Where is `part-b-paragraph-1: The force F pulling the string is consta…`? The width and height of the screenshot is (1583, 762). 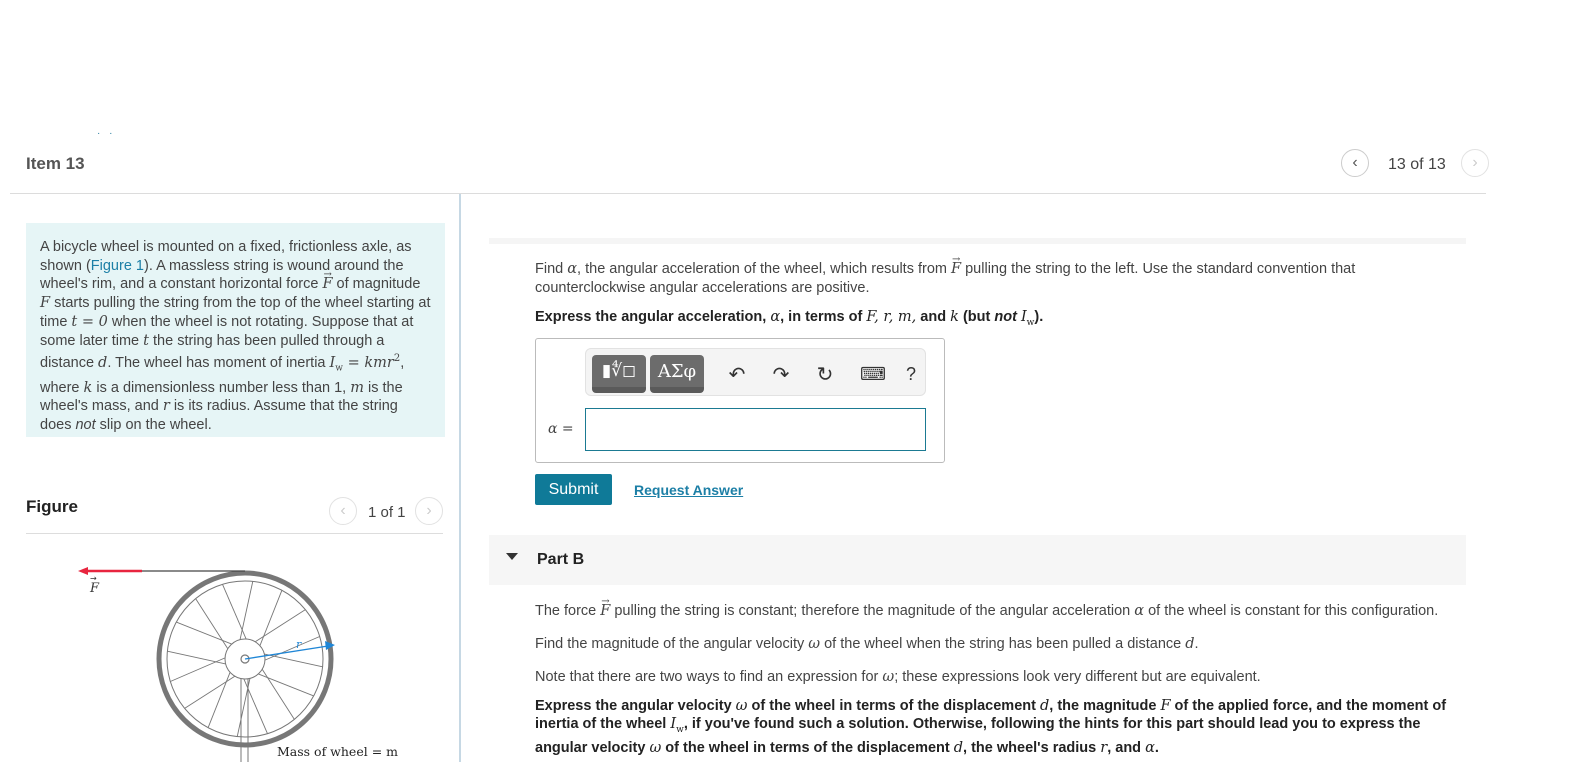
part-b-paragraph-1: The force F pulling the string is consta… is located at coordinates (986, 607).